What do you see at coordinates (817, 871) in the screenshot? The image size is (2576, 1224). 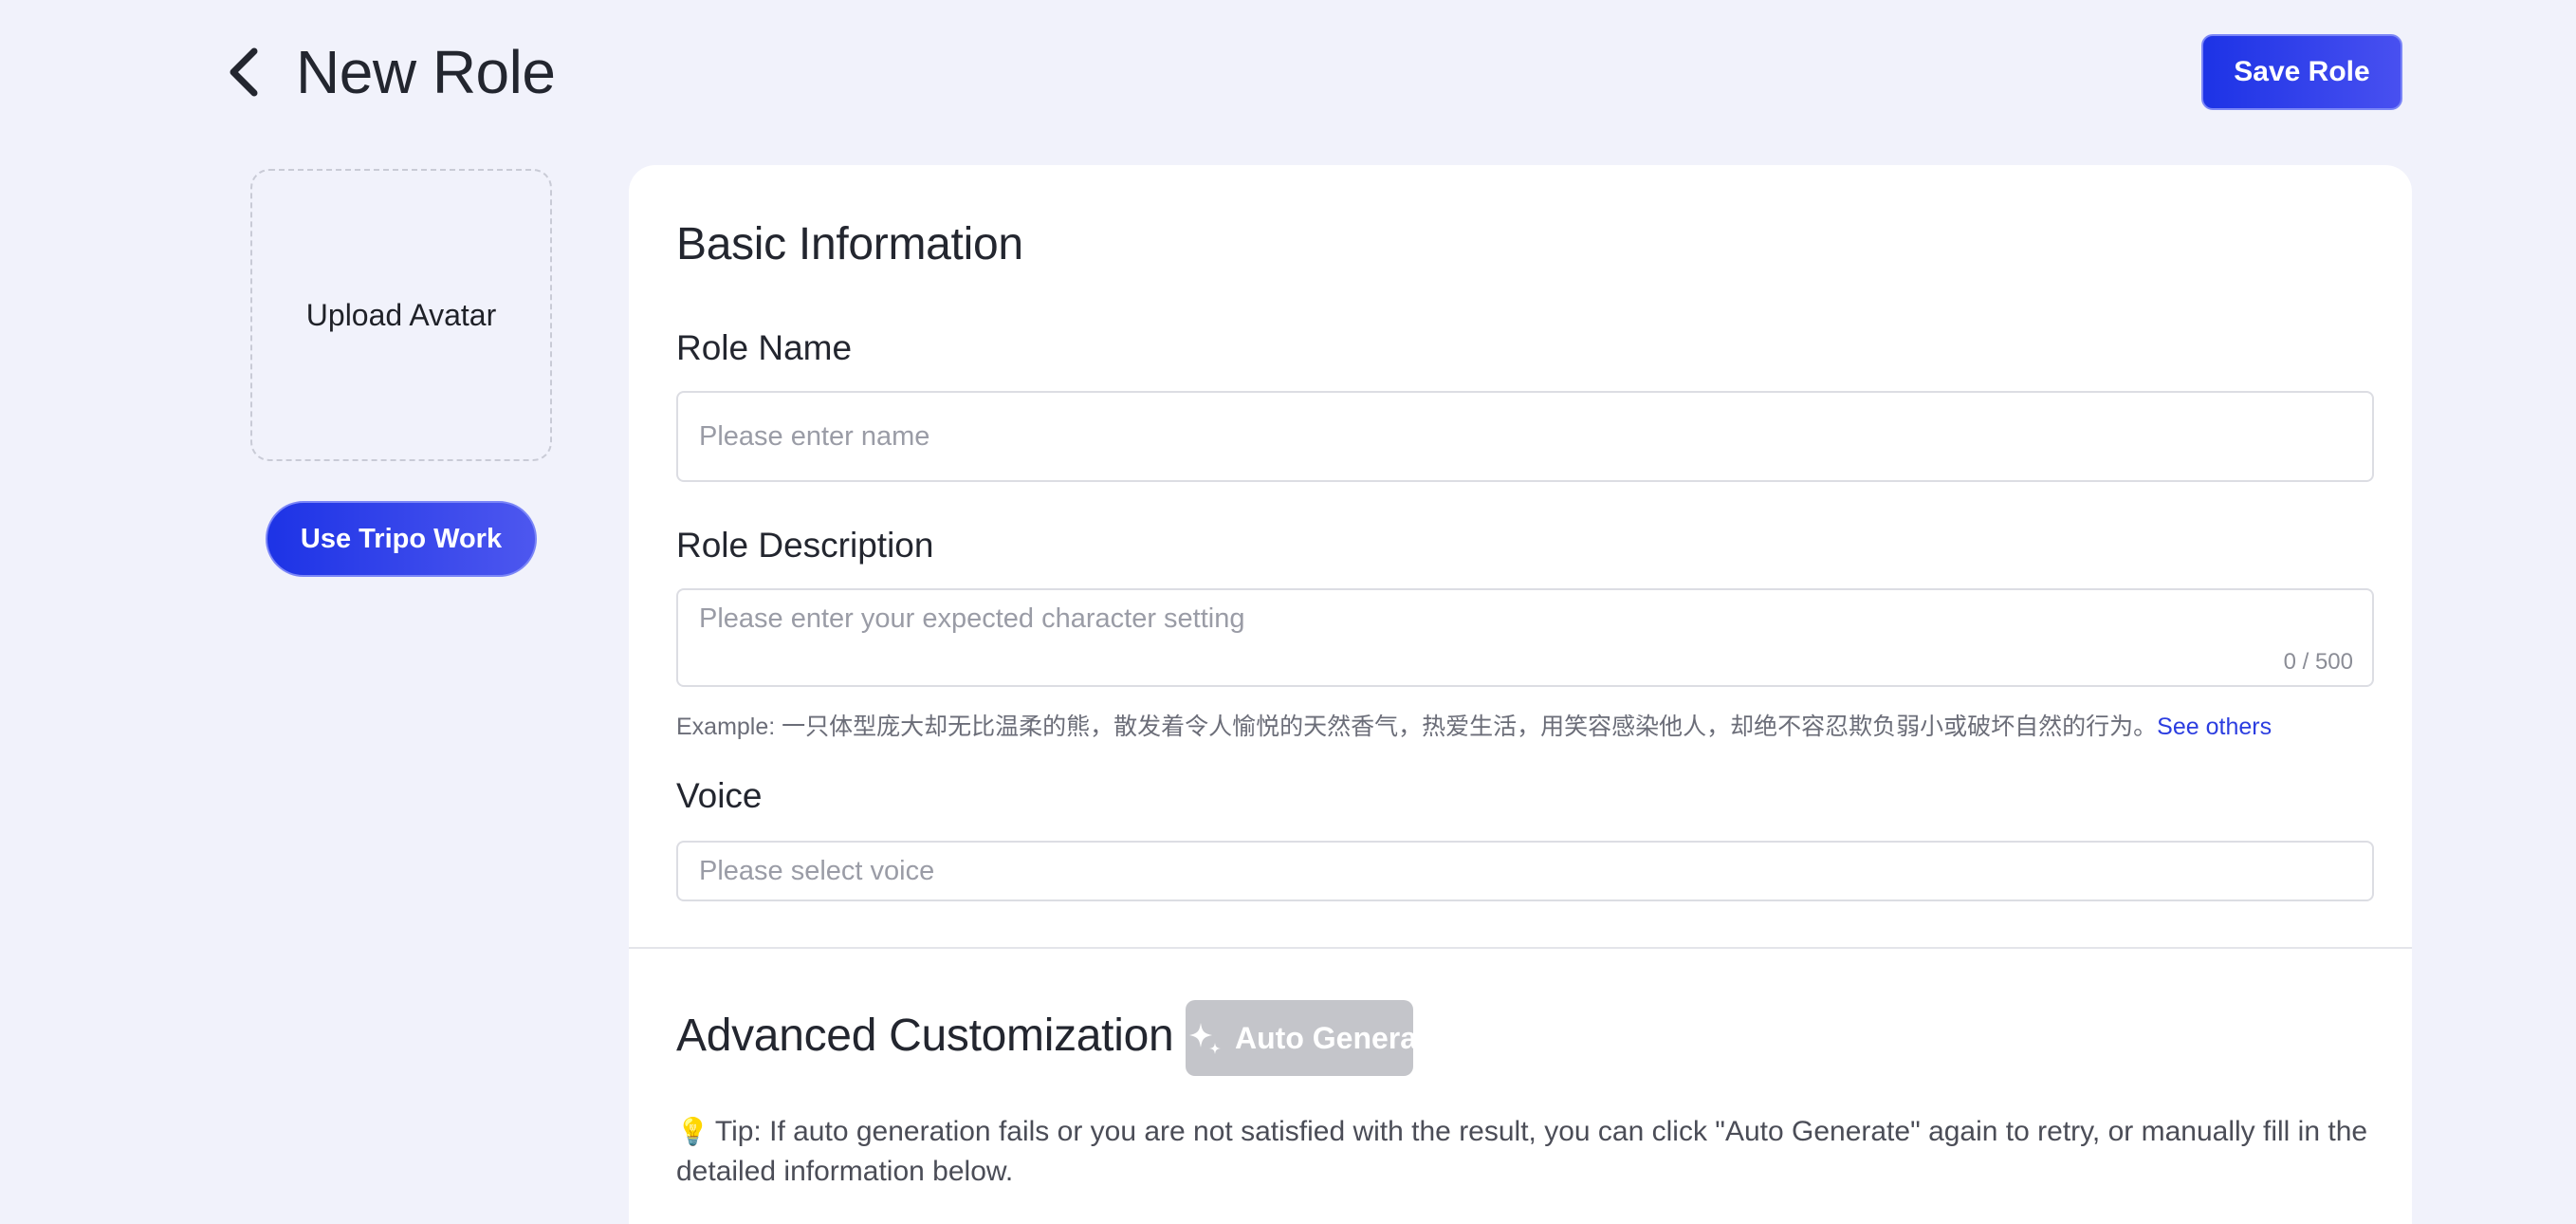 I see `voice-placeholder: Please select voice` at bounding box center [817, 871].